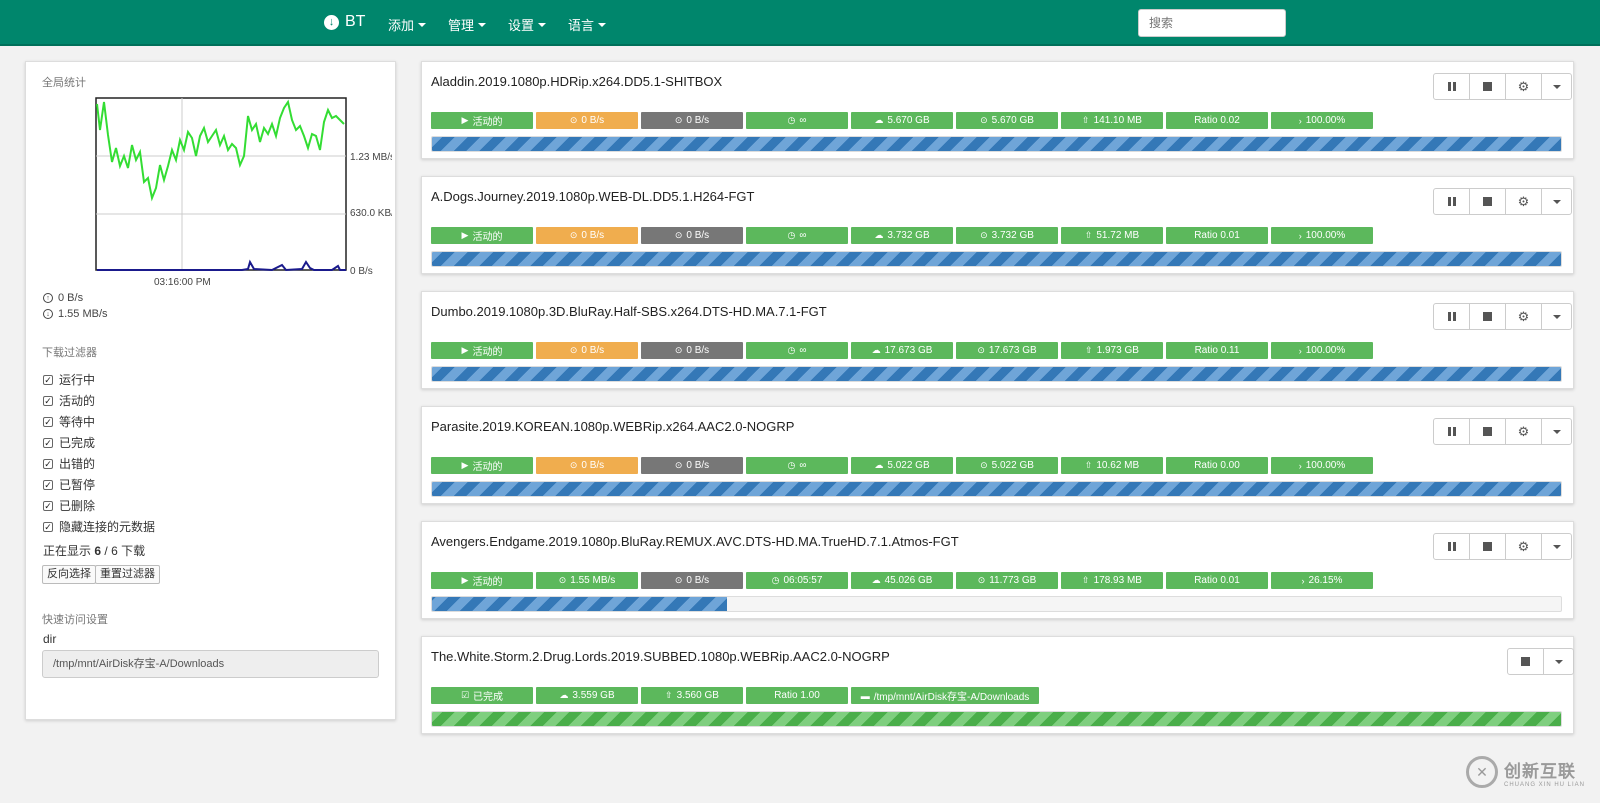  Describe the element at coordinates (587, 580) in the screenshot. I see `down-speed-badge: ⊙ 1.55 MB/s` at that location.